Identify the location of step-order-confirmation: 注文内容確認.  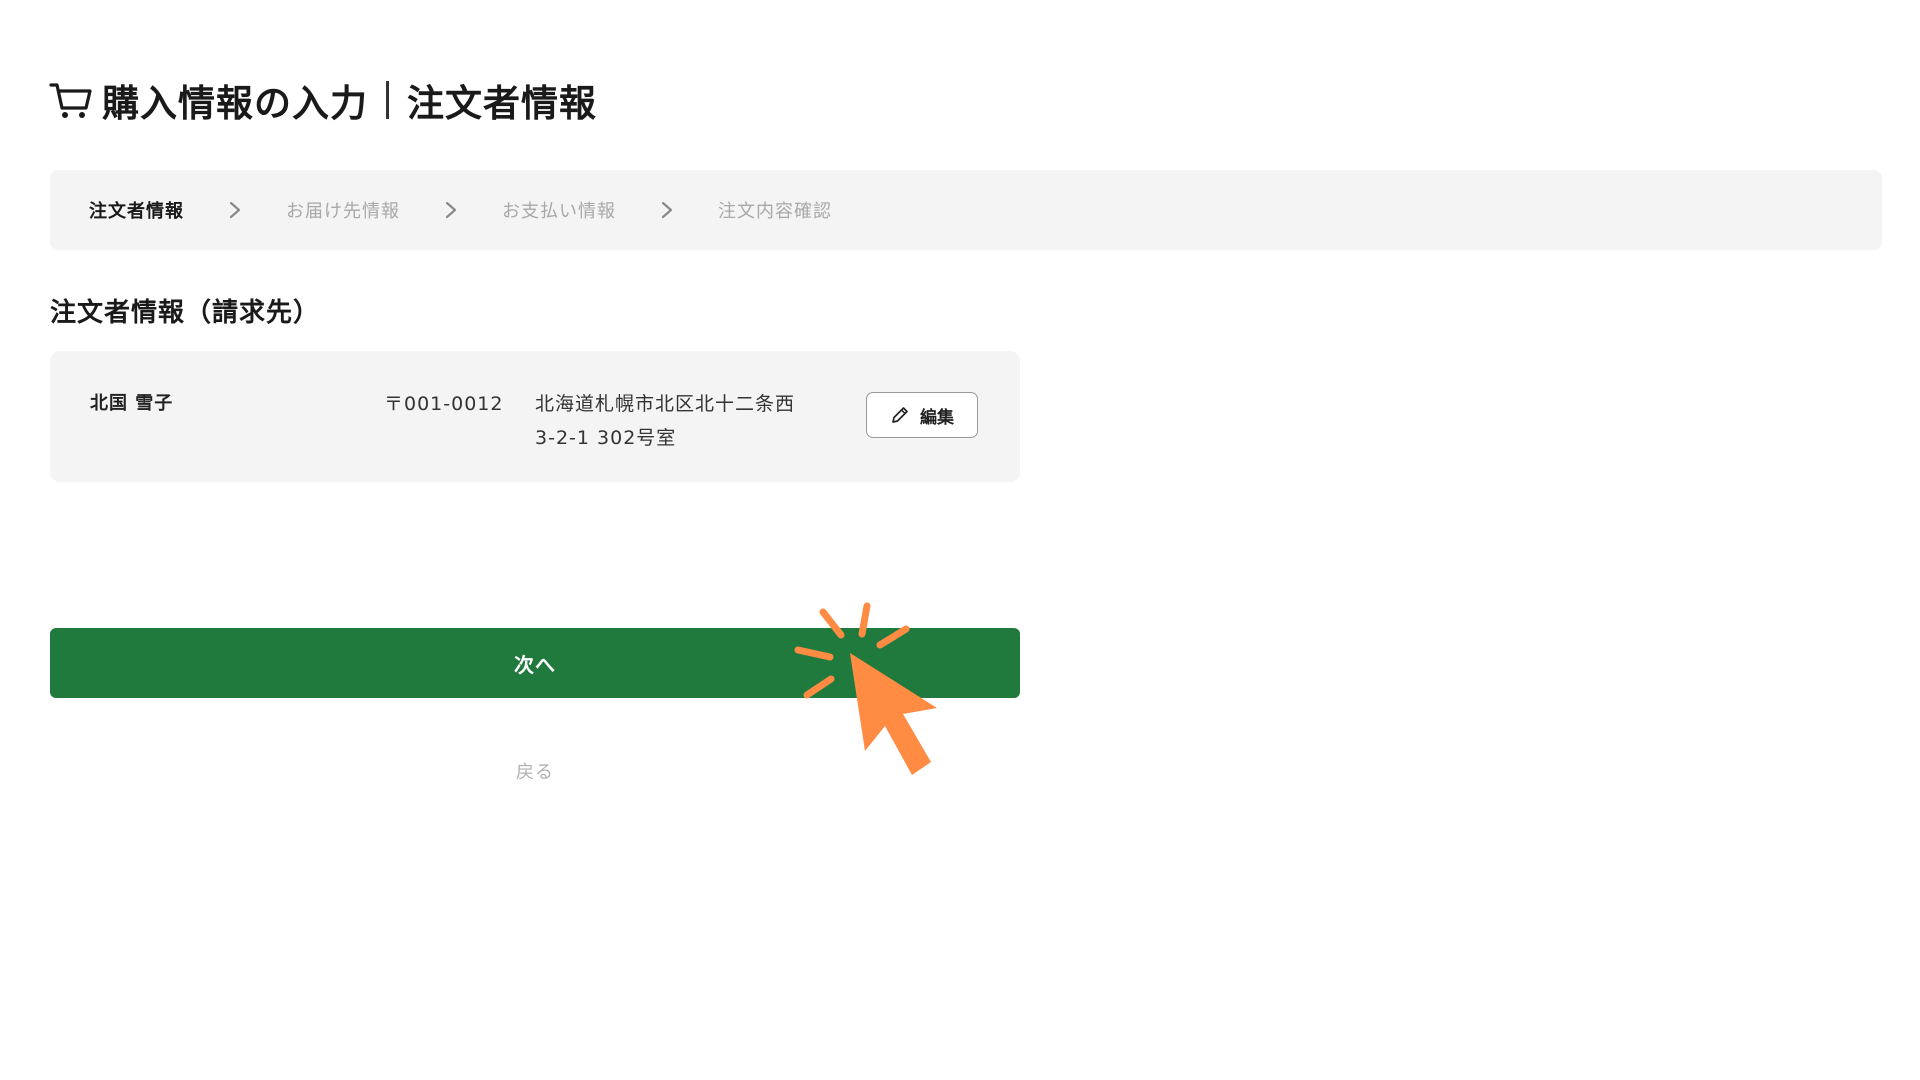
(775, 211).